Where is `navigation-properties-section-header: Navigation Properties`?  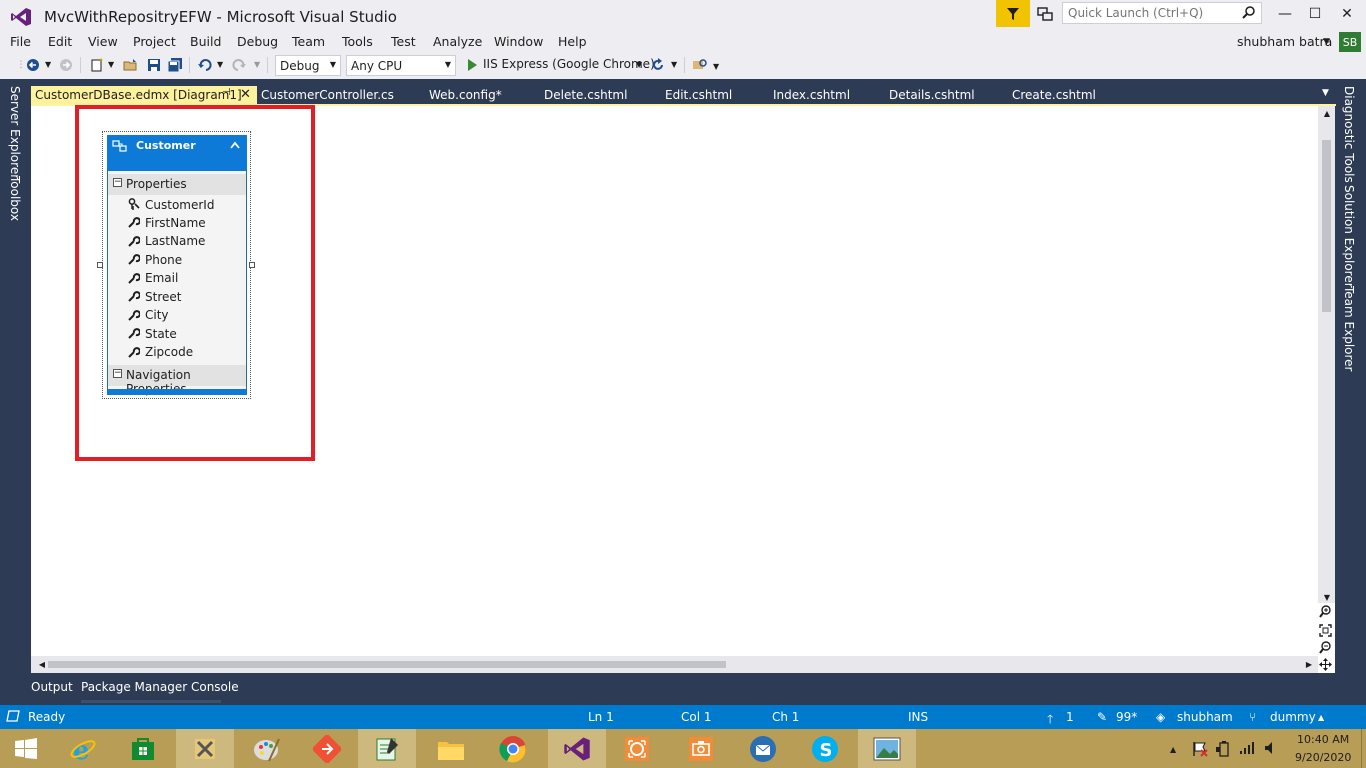 navigation-properties-section-header: Navigation Properties is located at coordinates (177, 380).